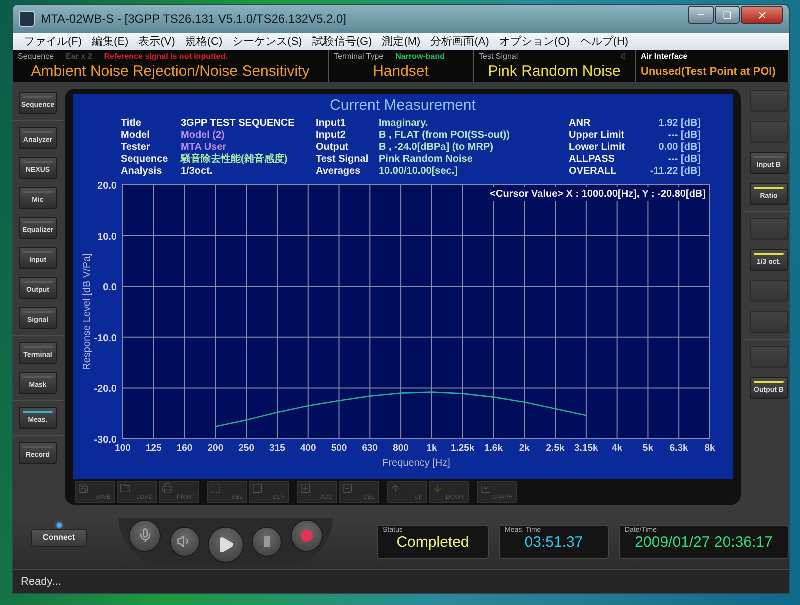 This screenshot has width=800, height=605. Describe the element at coordinates (333, 148) in the screenshot. I see `info-label: Output` at that location.